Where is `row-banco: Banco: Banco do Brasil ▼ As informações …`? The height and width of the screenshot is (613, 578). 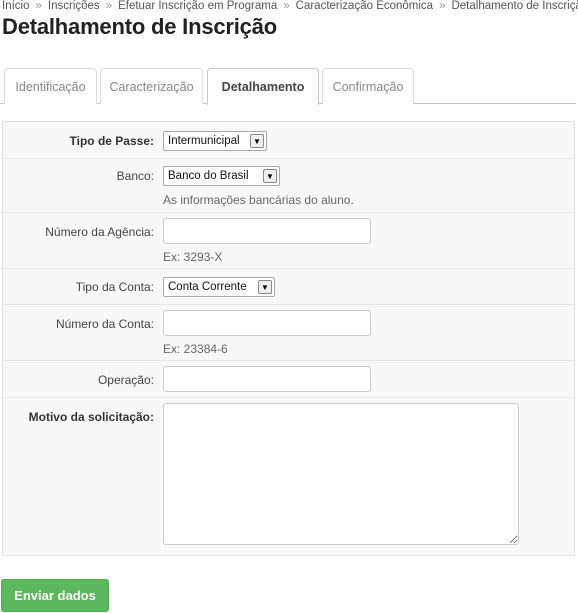 row-banco: Banco: Banco do Brasil ▼ As informações … is located at coordinates (288, 186).